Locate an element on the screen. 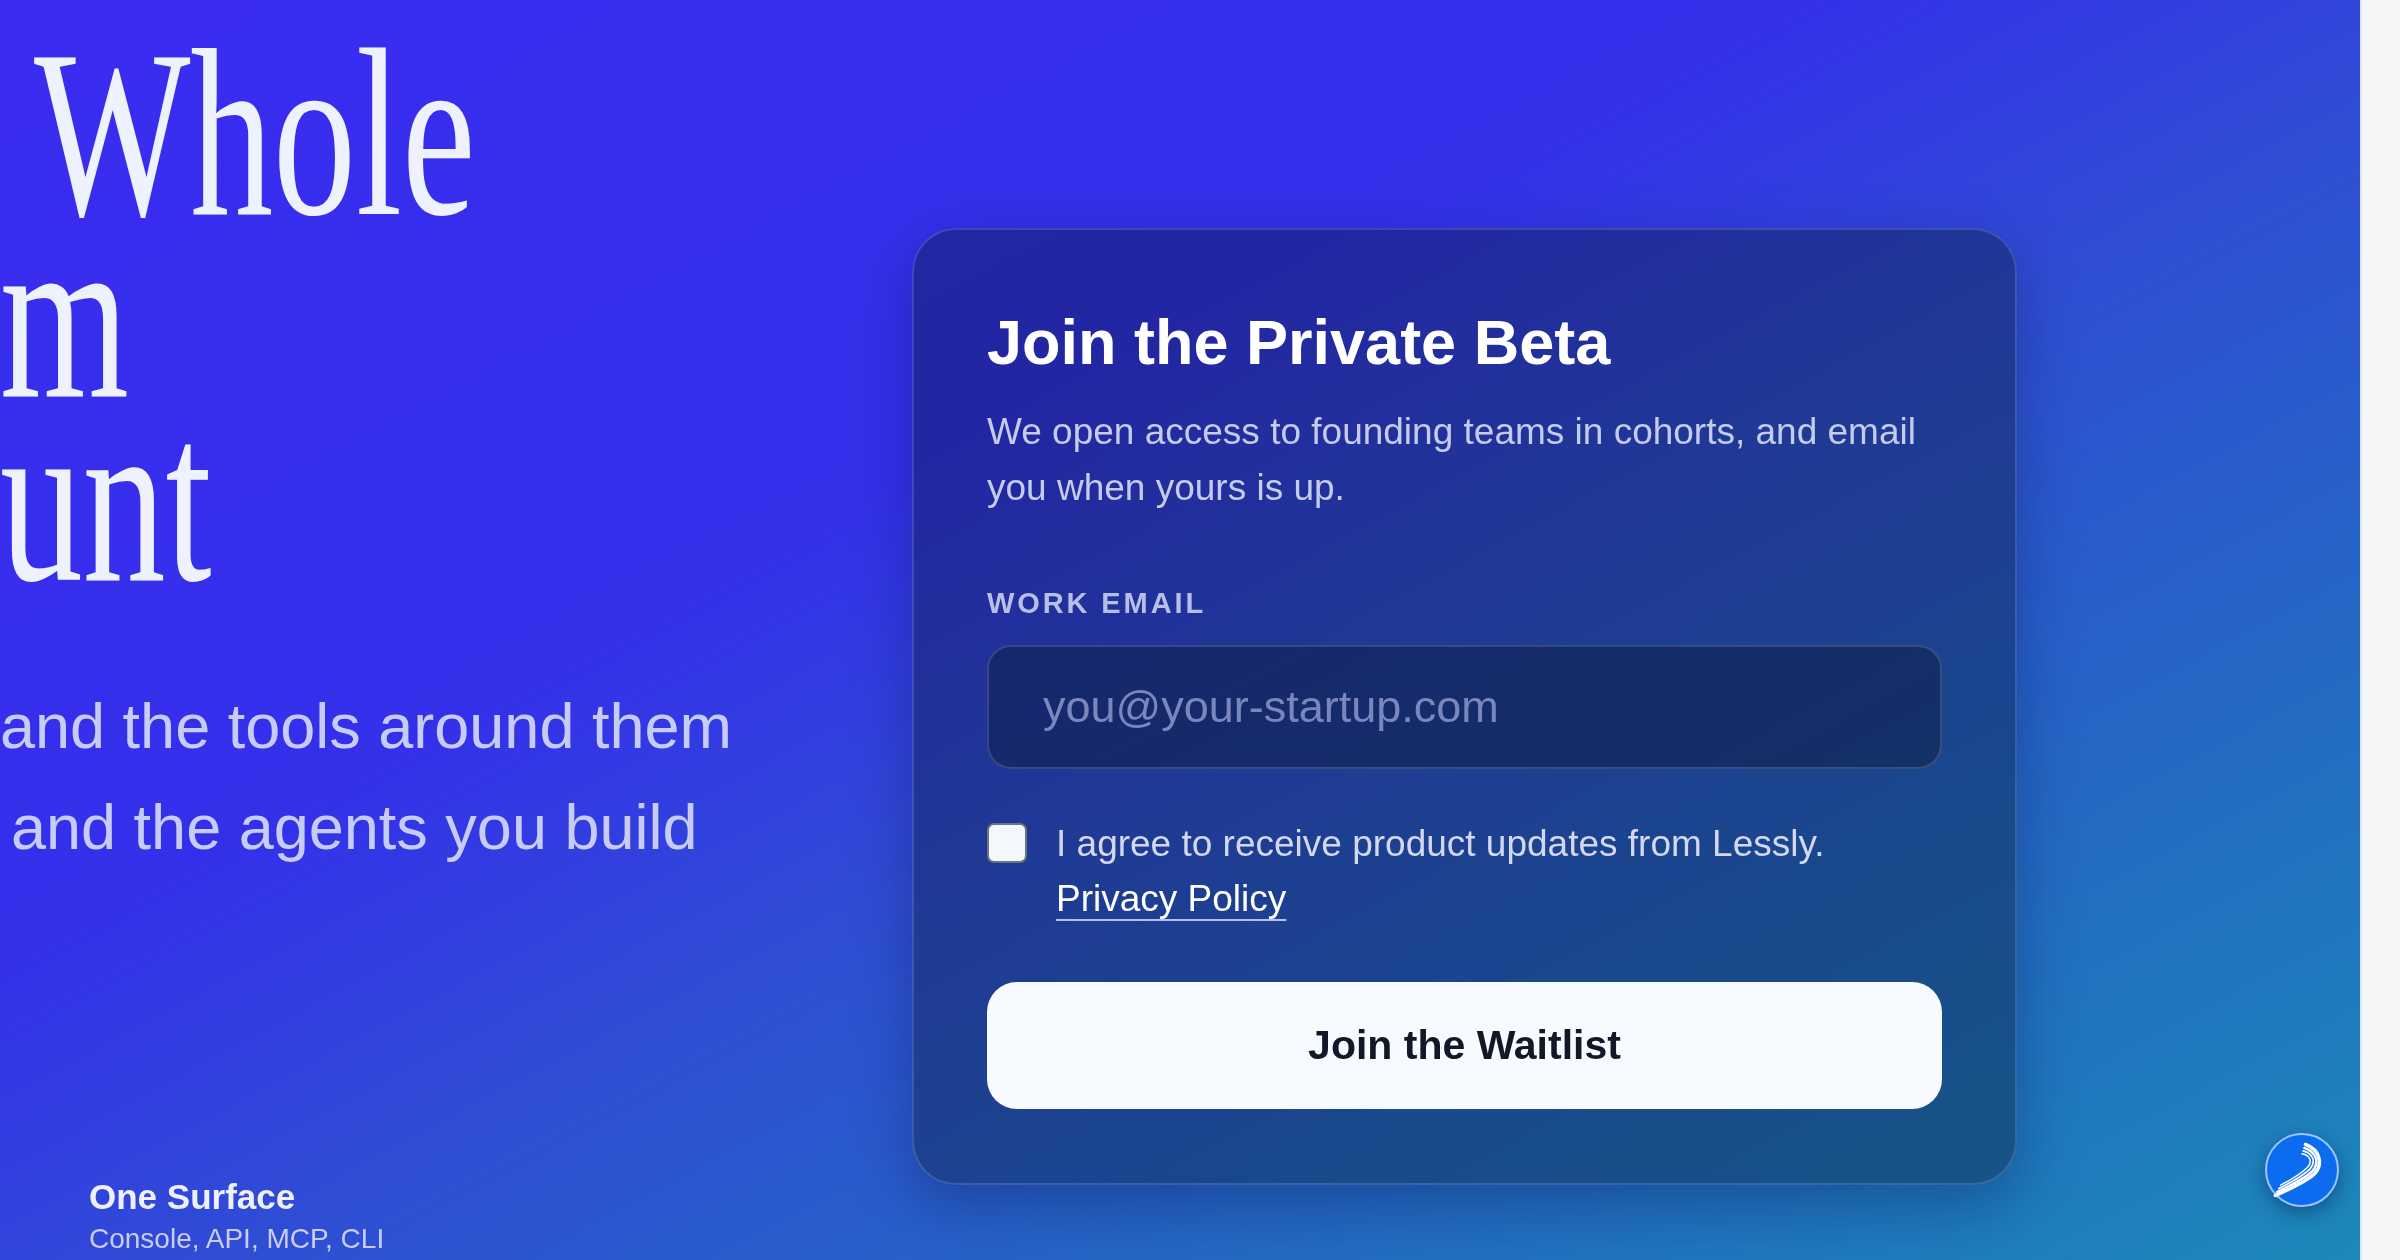  email-label: WORK EMAIL is located at coordinates (1097, 603).